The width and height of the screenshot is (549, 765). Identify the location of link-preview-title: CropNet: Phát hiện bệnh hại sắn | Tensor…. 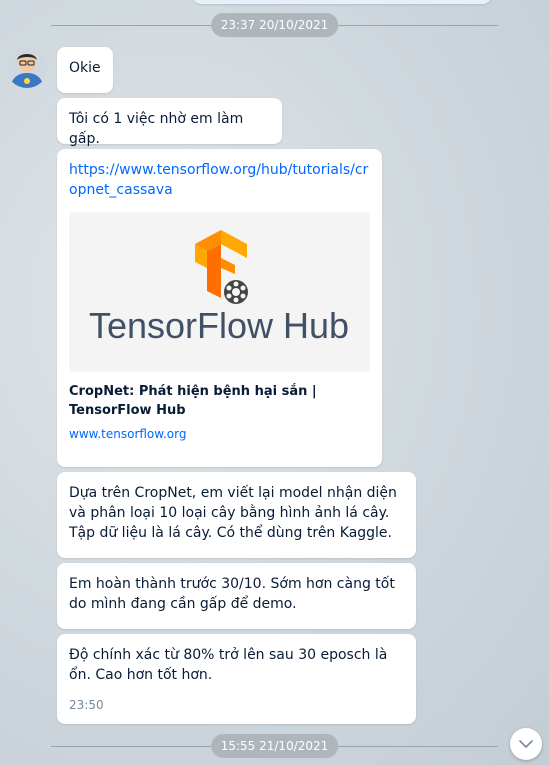
(219, 401).